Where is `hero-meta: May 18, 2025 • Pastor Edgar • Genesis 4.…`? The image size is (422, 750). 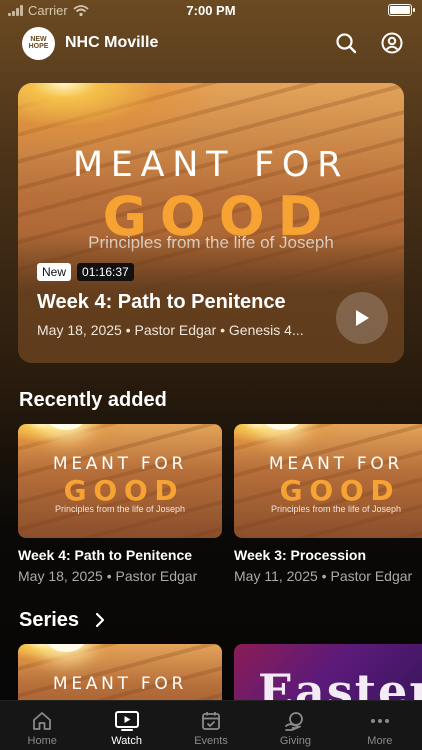 hero-meta: May 18, 2025 • Pastor Edgar • Genesis 4.… is located at coordinates (170, 330).